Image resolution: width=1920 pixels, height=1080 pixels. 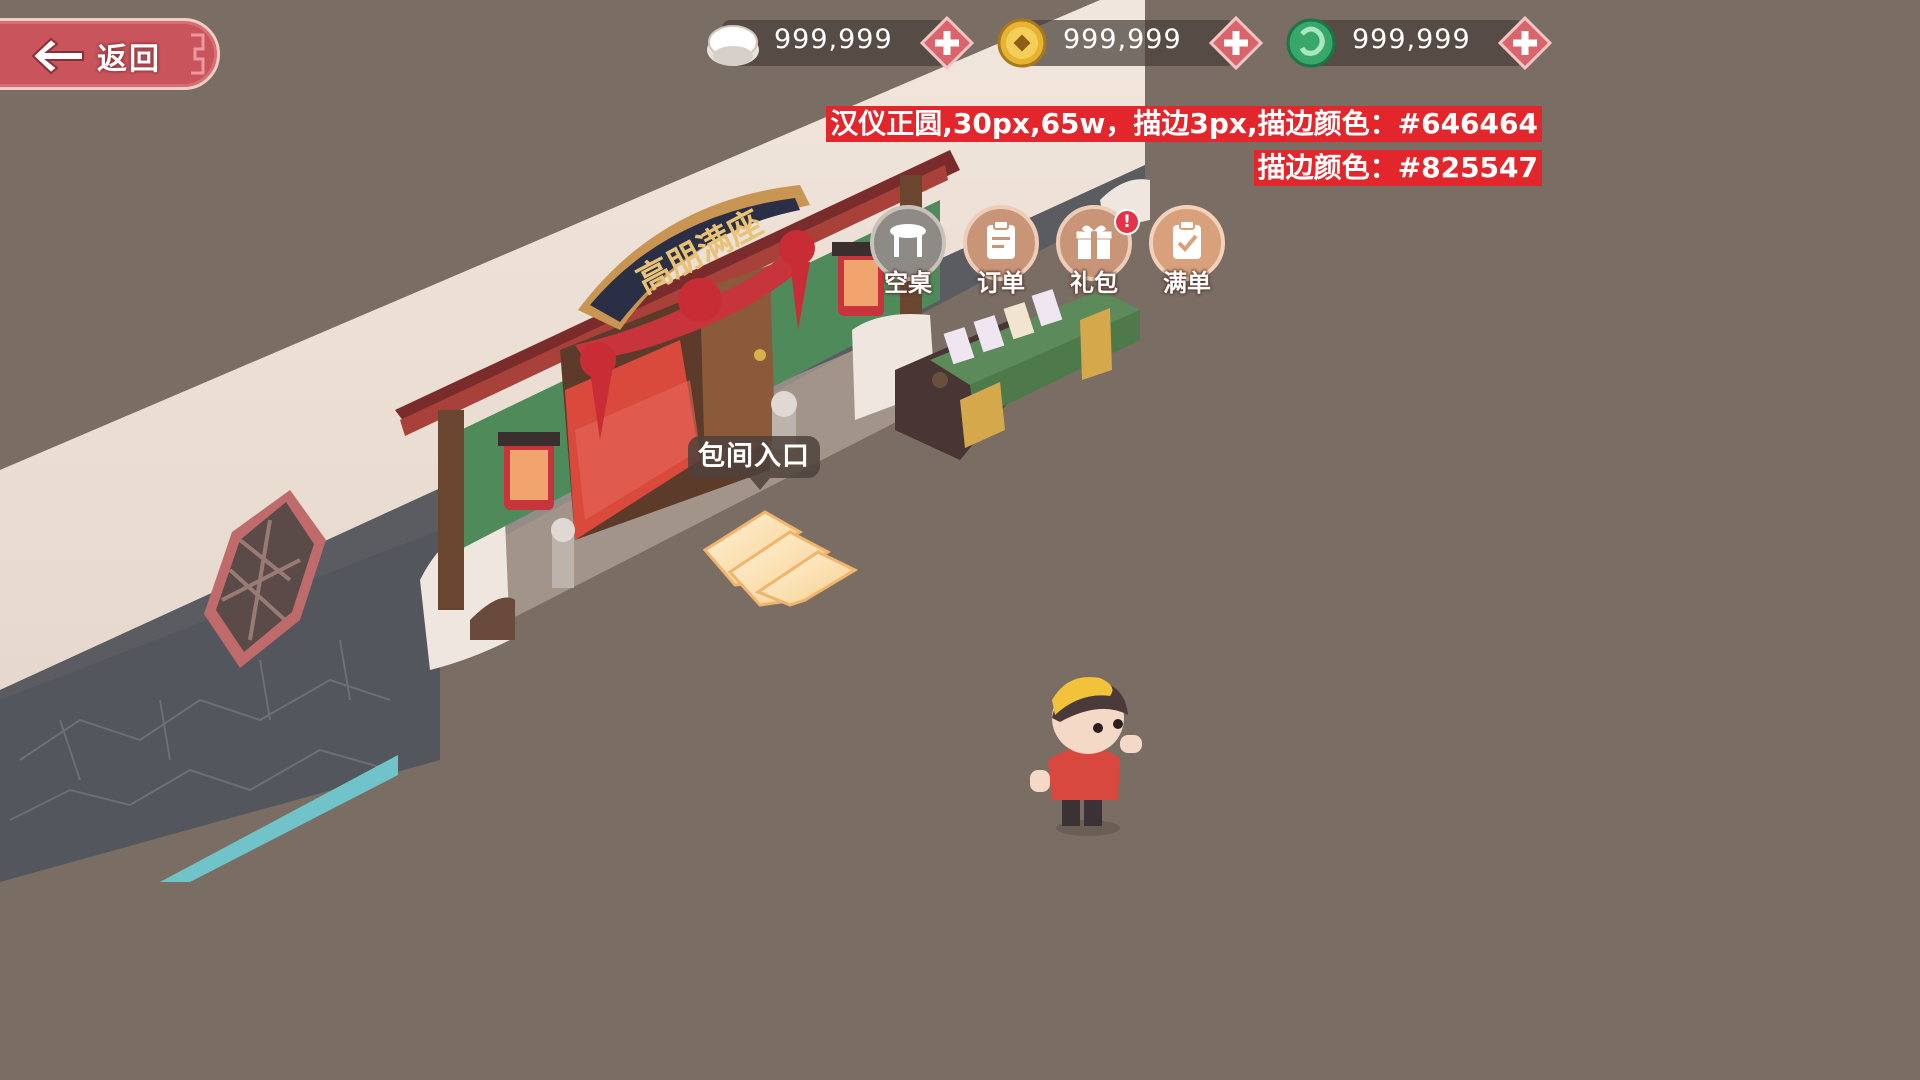 I want to click on back-button-label: 返回, so click(x=129, y=59).